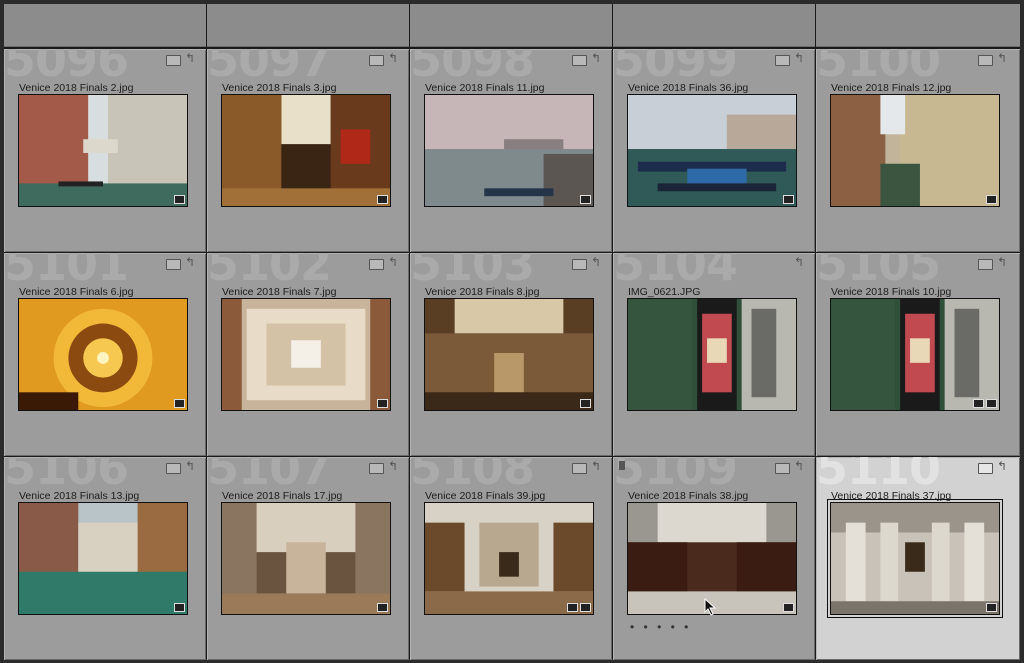  I want to click on grid-cell: 5108 ↰ Venice 2018 Finals 39.jpg, so click(511, 558).